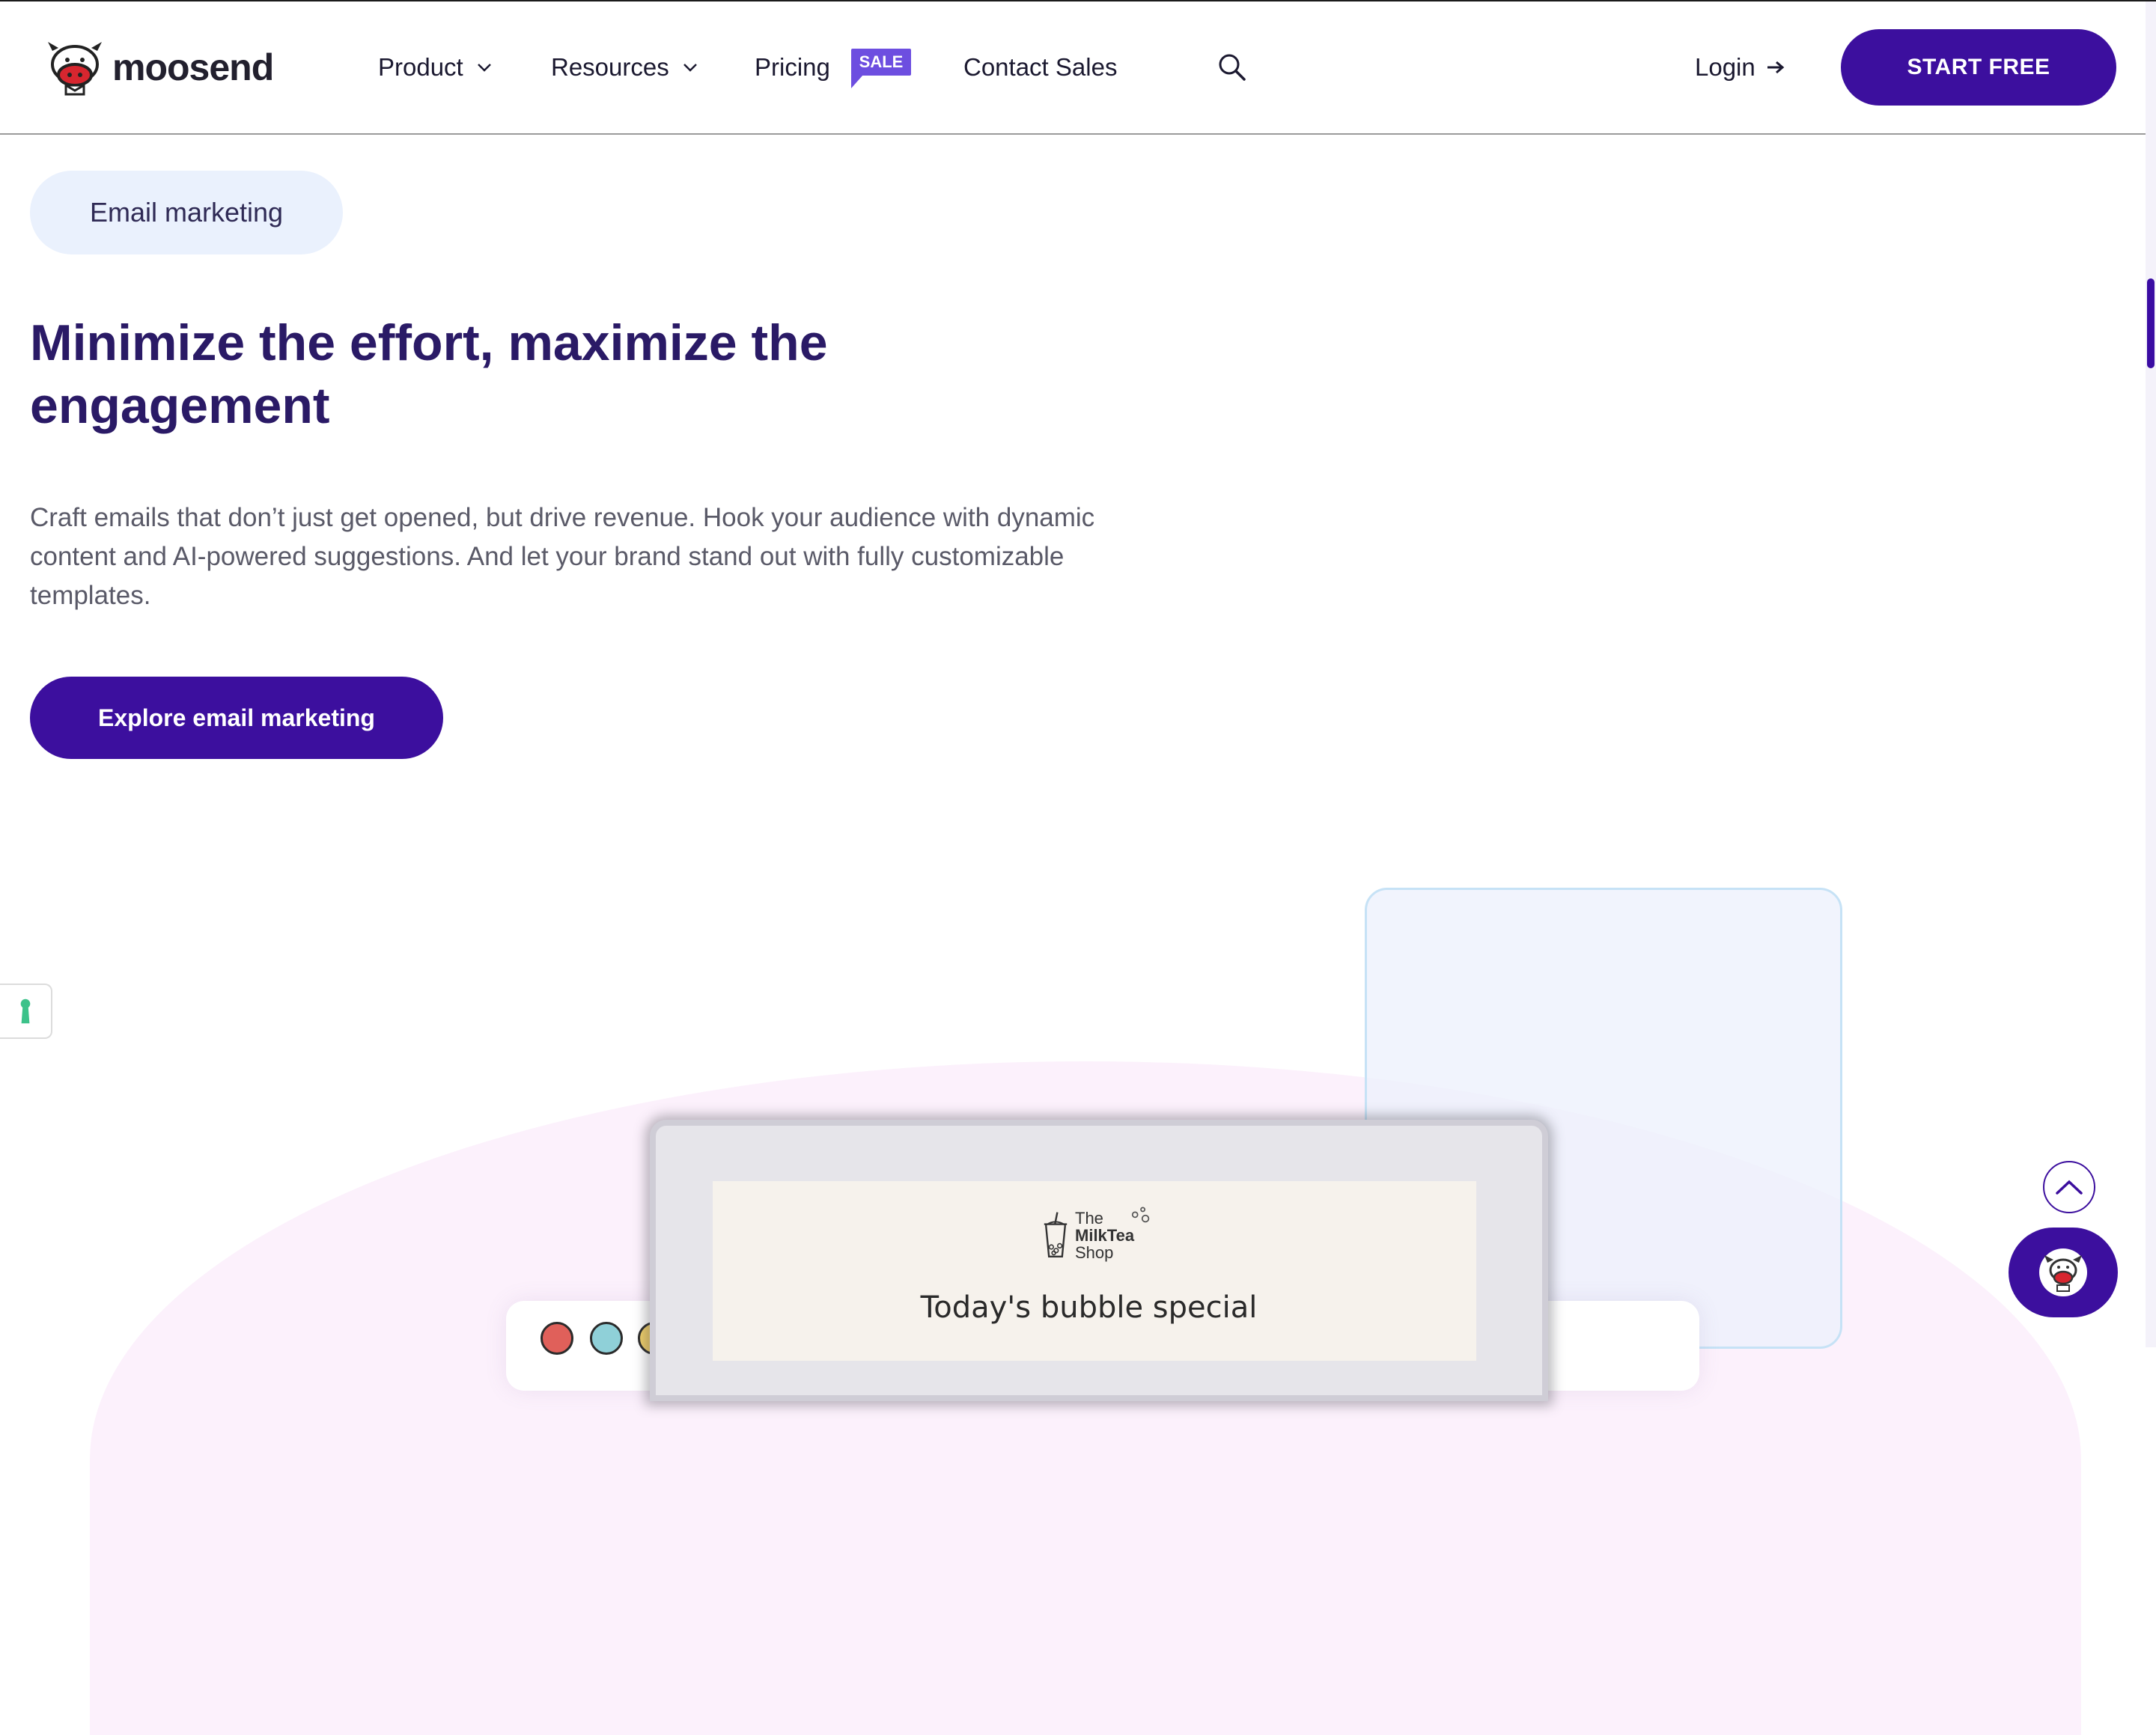 The height and width of the screenshot is (1735, 2156). I want to click on nav-contact-sales-label: Contact Sales, so click(1040, 67).